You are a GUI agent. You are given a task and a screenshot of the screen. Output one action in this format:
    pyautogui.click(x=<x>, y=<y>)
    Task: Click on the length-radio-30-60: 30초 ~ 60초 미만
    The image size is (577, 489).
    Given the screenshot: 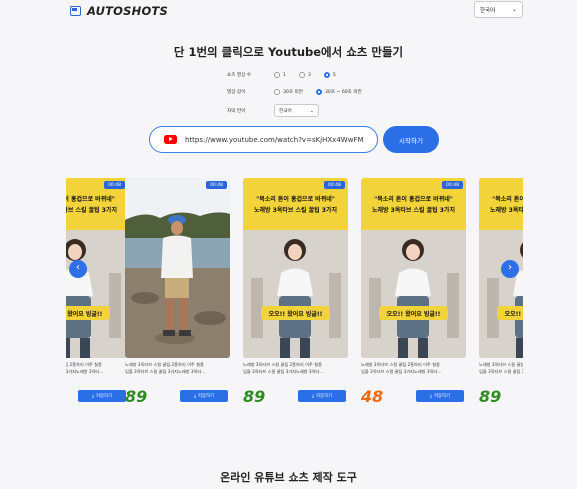 What is the action you would take?
    pyautogui.click(x=339, y=92)
    